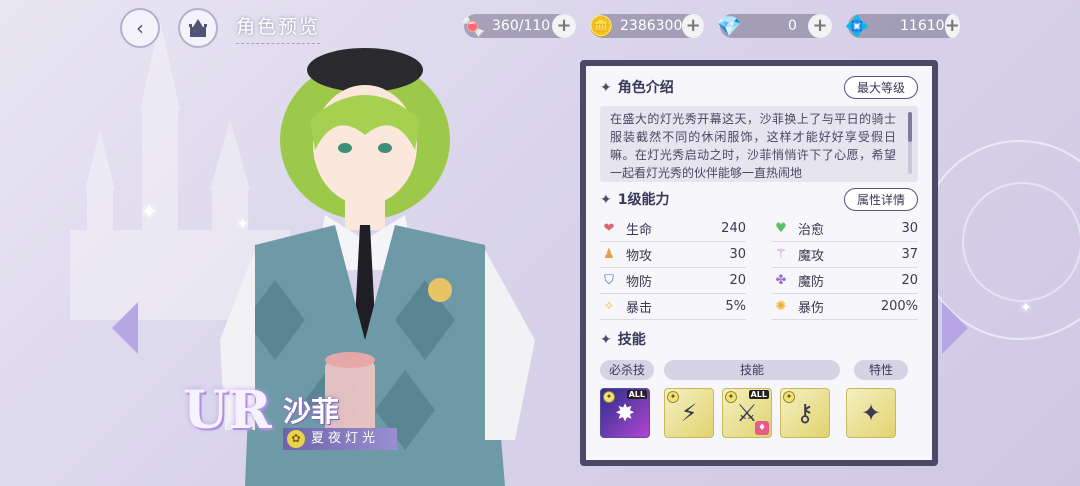 The width and height of the screenshot is (1080, 486). I want to click on ultimate-art-icon: ✸, so click(625, 413).